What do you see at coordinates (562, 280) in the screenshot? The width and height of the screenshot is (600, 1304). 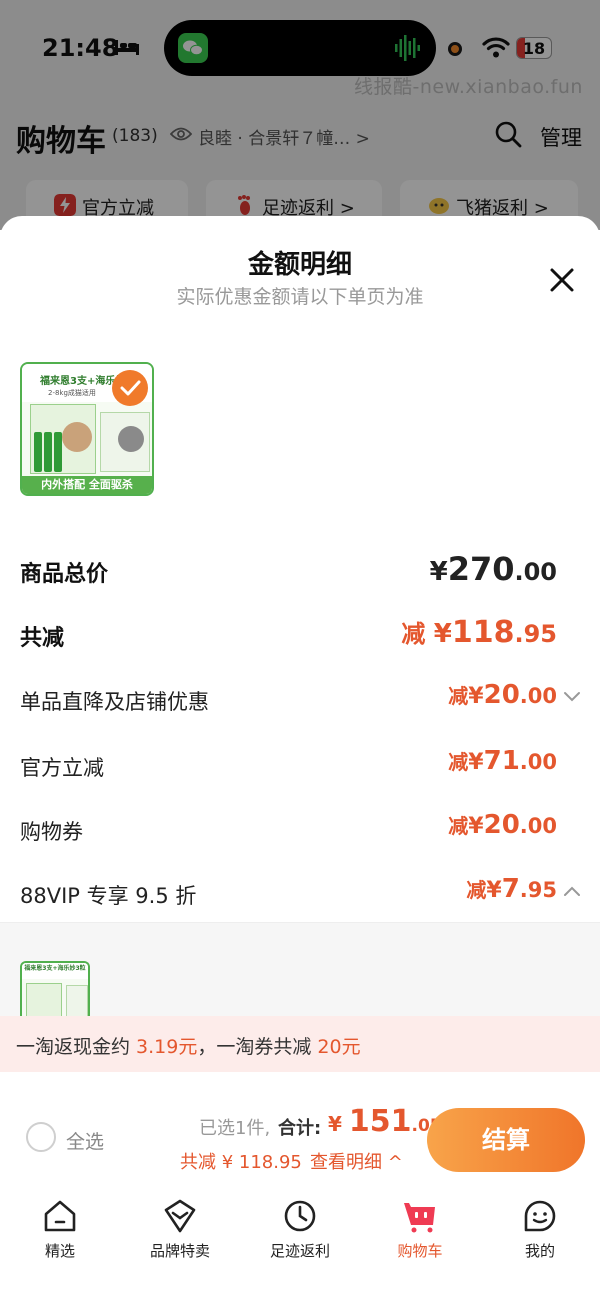 I see `close-icon` at bounding box center [562, 280].